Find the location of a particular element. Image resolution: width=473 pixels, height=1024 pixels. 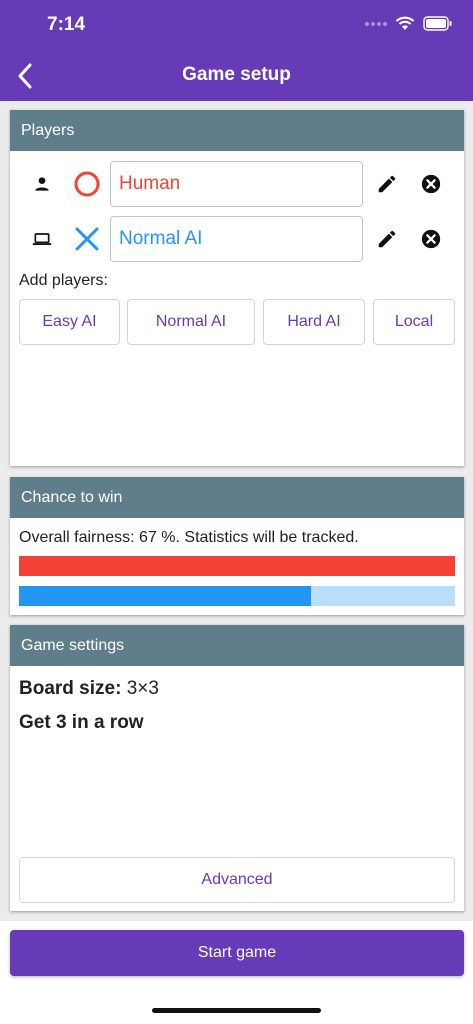

app-bar: 7:14 Game setup is located at coordinates (236, 50).